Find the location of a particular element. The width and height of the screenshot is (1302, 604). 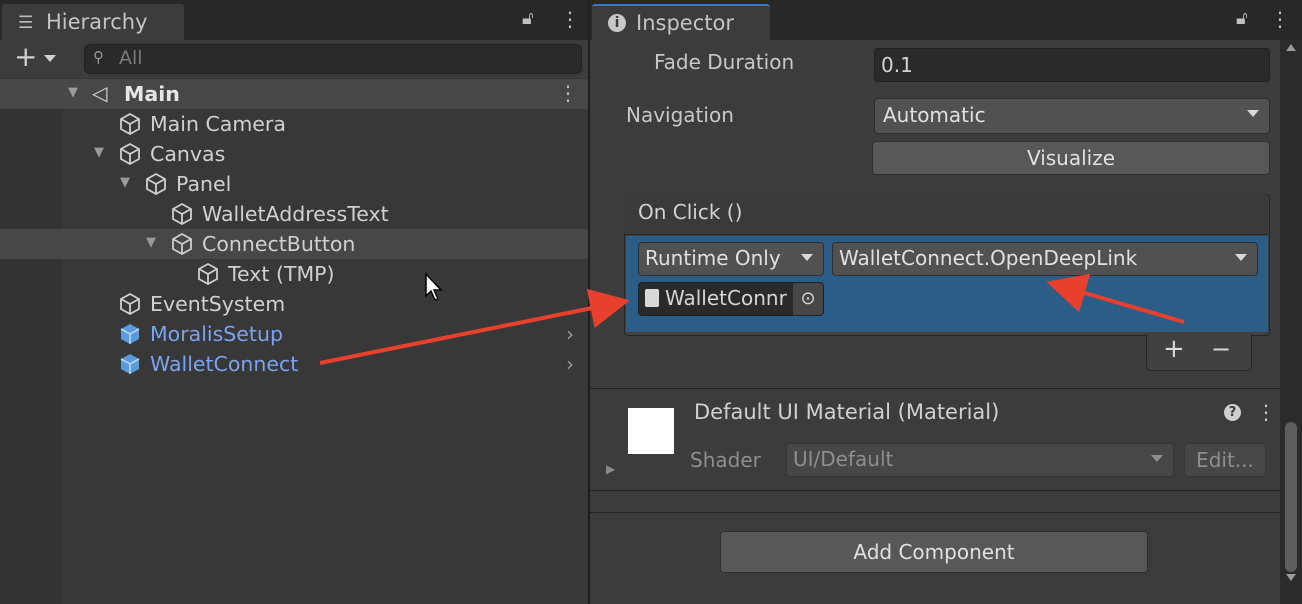

annotation-overlay is located at coordinates (752, 319).